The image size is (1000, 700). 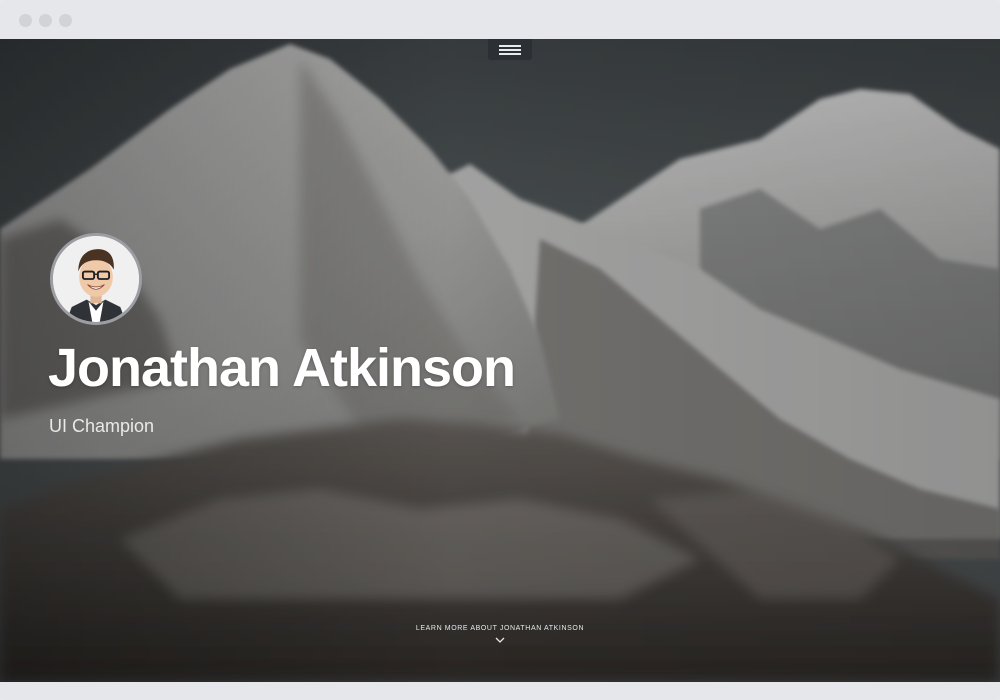 I want to click on learn-more-label: LEARN MORE ABOUT JONATHAN ATKINSON, so click(x=500, y=628).